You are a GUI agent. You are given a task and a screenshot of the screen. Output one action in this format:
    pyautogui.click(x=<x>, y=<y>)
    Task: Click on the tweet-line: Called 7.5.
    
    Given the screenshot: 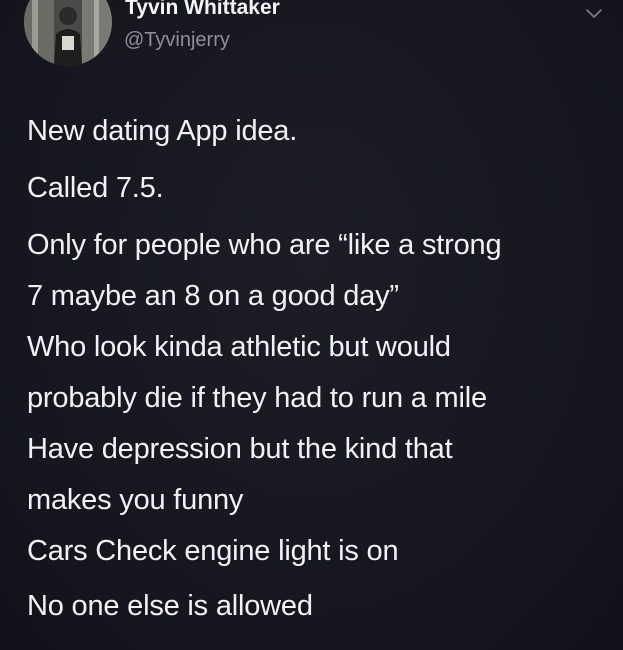 What is the action you would take?
    pyautogui.click(x=95, y=188)
    